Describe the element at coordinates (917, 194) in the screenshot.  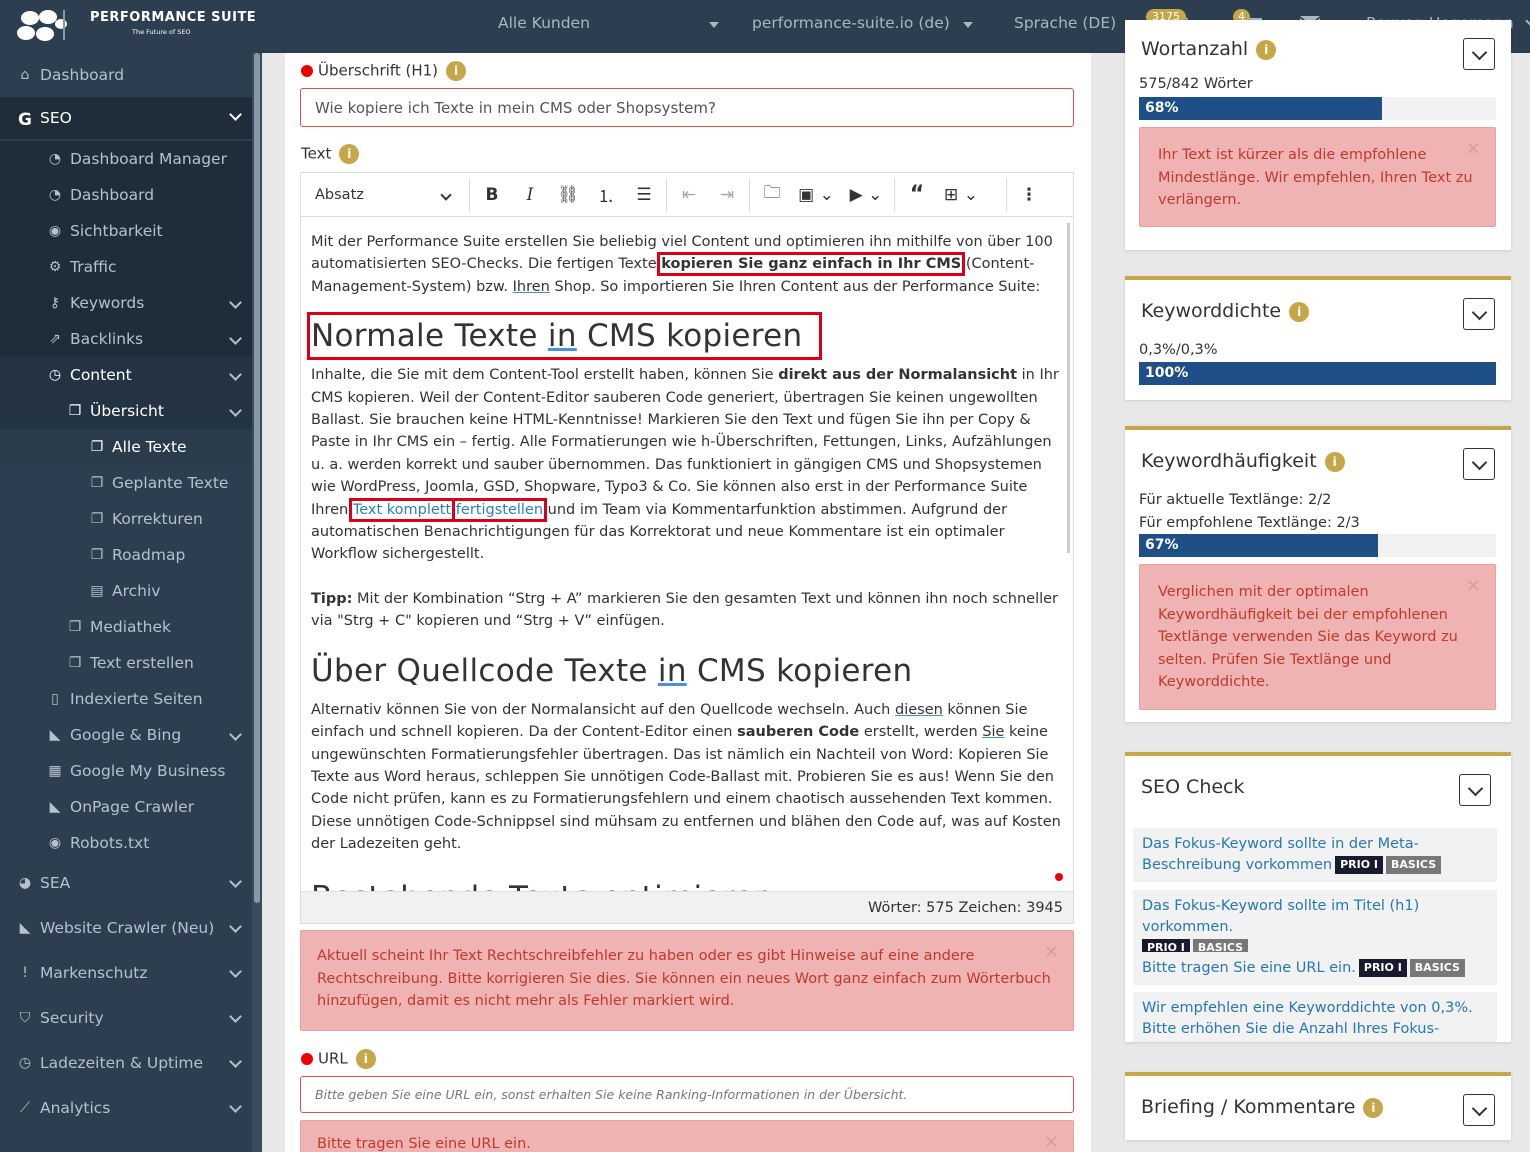
I see `blockquote-icon: “` at that location.